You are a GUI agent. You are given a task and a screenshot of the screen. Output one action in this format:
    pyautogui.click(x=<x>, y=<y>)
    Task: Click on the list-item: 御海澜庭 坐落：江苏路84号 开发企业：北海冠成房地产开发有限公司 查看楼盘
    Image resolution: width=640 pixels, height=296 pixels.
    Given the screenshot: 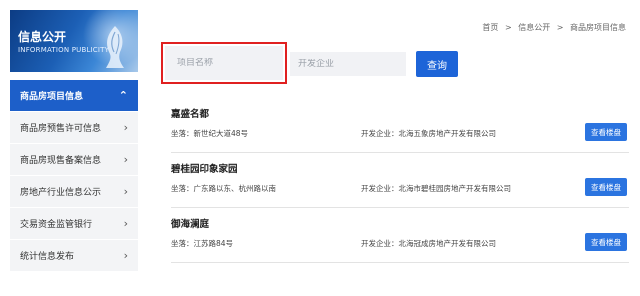 What is the action you would take?
    pyautogui.click(x=400, y=235)
    